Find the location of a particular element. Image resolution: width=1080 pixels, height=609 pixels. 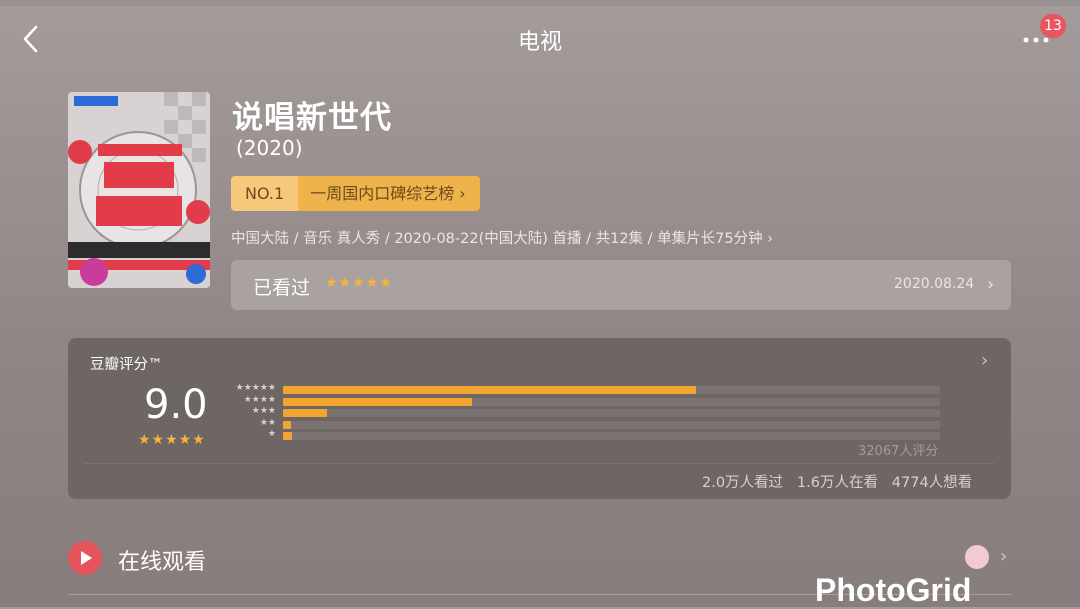

watch-stats: 2.0万人看过 1.6万人在看 4774人想看 is located at coordinates (837, 481).